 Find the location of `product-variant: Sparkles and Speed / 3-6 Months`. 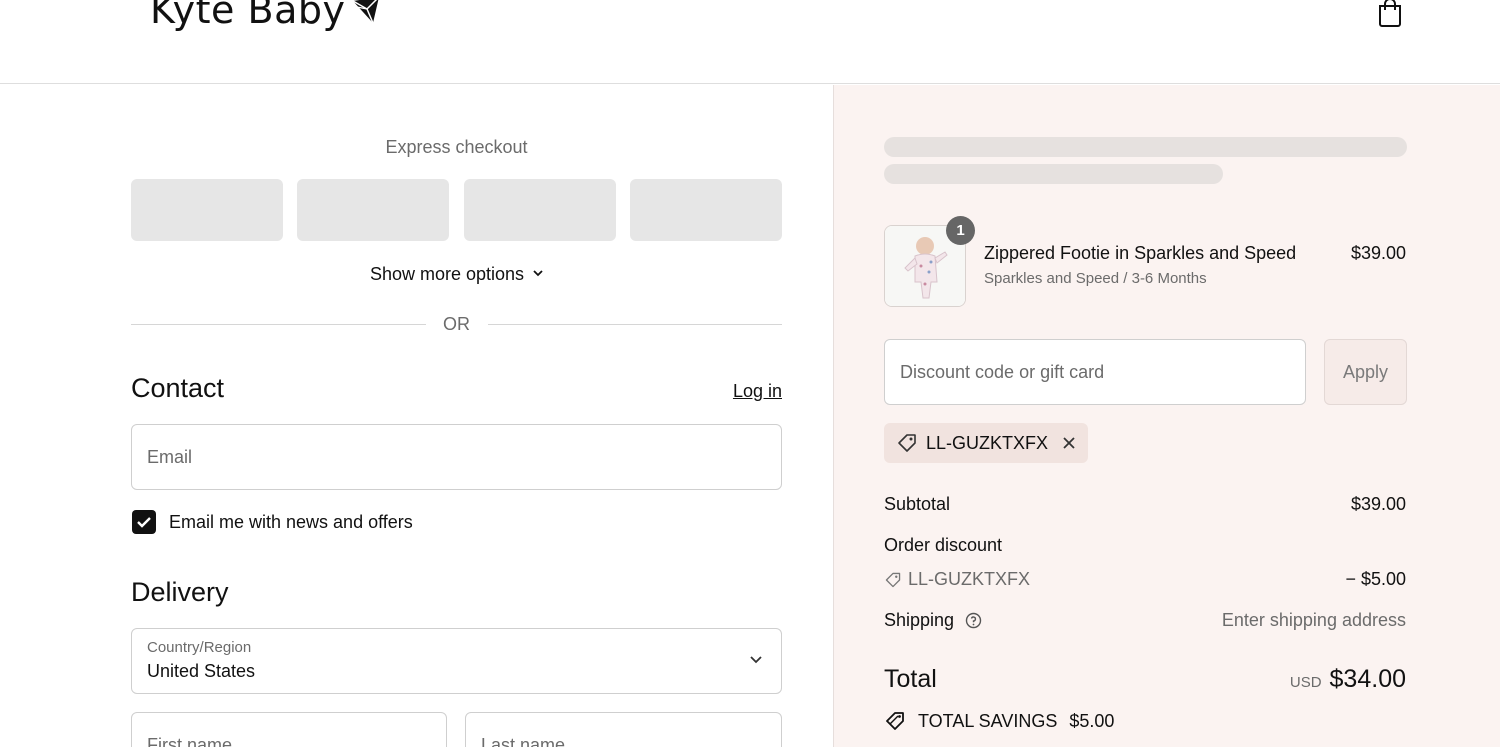

product-variant: Sparkles and Speed / 3-6 Months is located at coordinates (1095, 278).